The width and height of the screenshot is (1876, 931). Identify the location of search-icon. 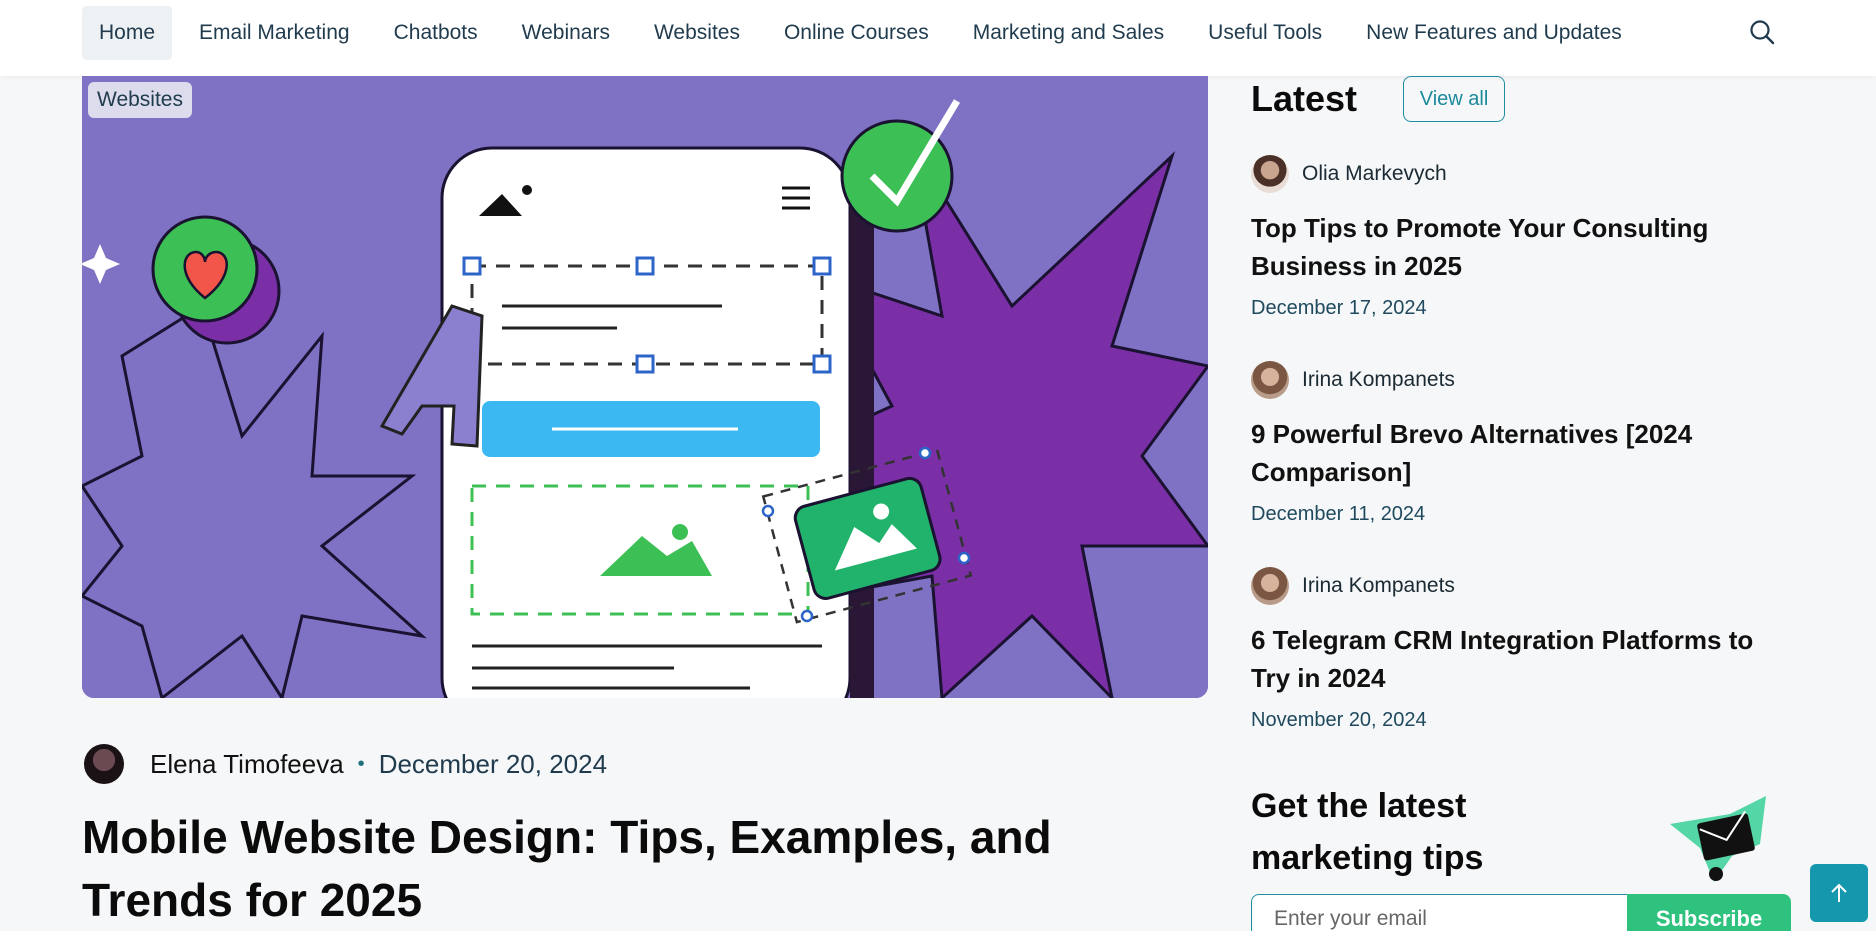
(1762, 32).